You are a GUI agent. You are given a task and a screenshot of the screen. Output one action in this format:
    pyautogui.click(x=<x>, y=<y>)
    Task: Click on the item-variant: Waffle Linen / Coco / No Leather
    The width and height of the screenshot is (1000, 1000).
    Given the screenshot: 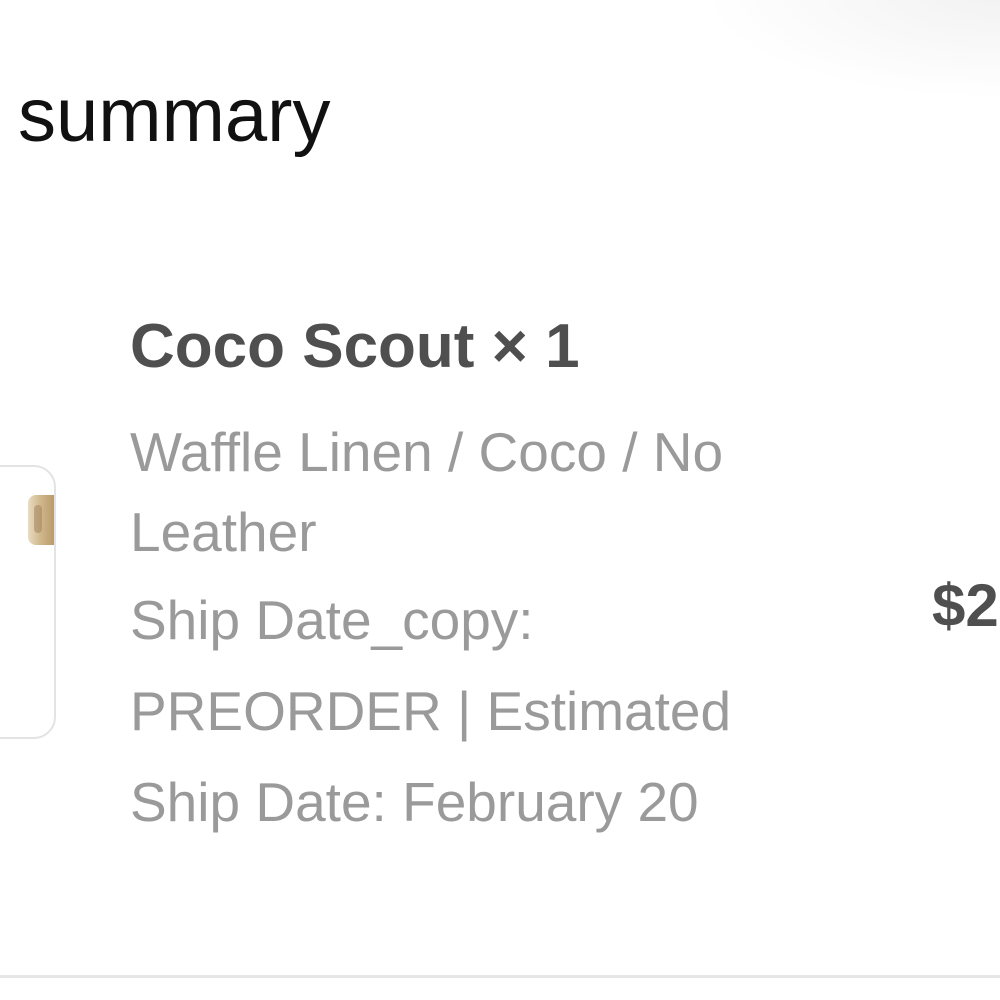 What is the action you would take?
    pyautogui.click(x=490, y=492)
    